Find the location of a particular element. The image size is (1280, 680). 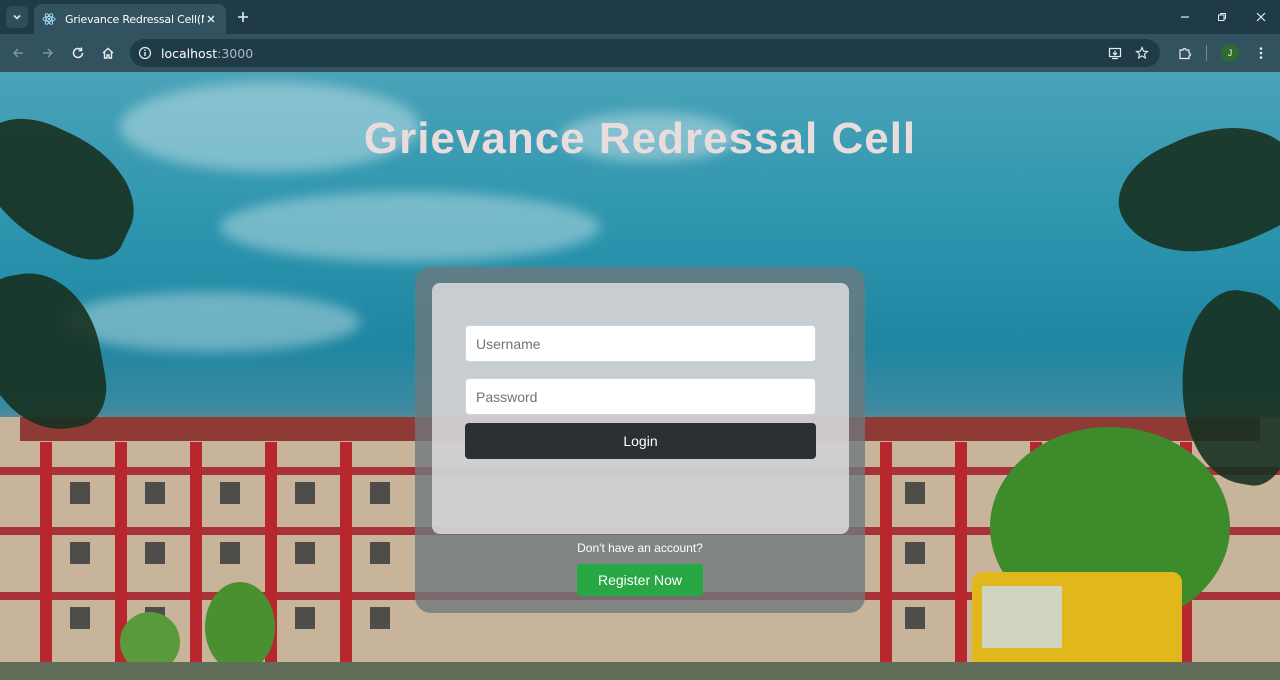

chevron-down-icon is located at coordinates (17, 17).